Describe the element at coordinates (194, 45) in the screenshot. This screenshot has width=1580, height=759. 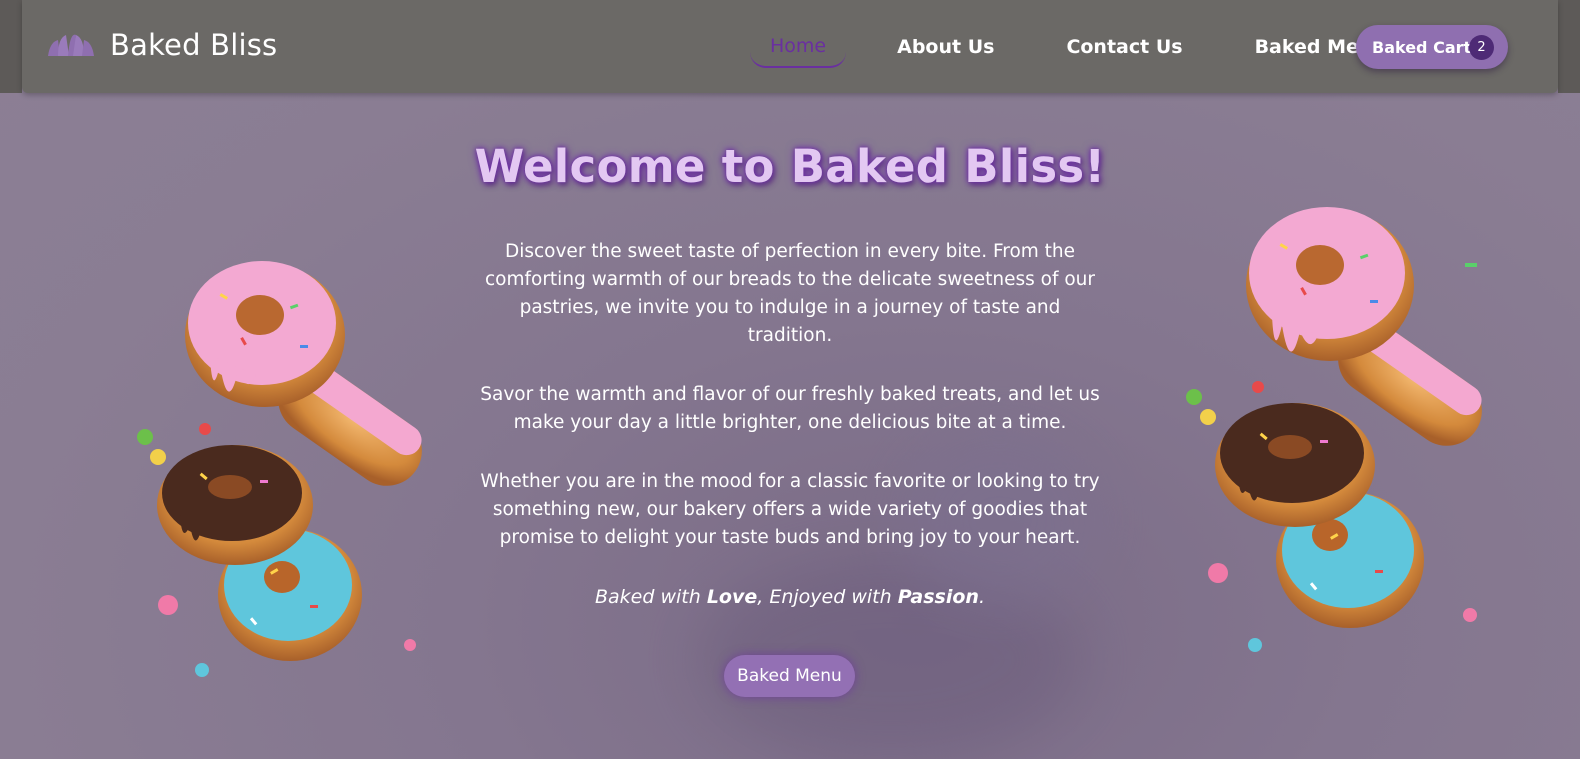
I see `brand-name: Baked Bliss` at that location.